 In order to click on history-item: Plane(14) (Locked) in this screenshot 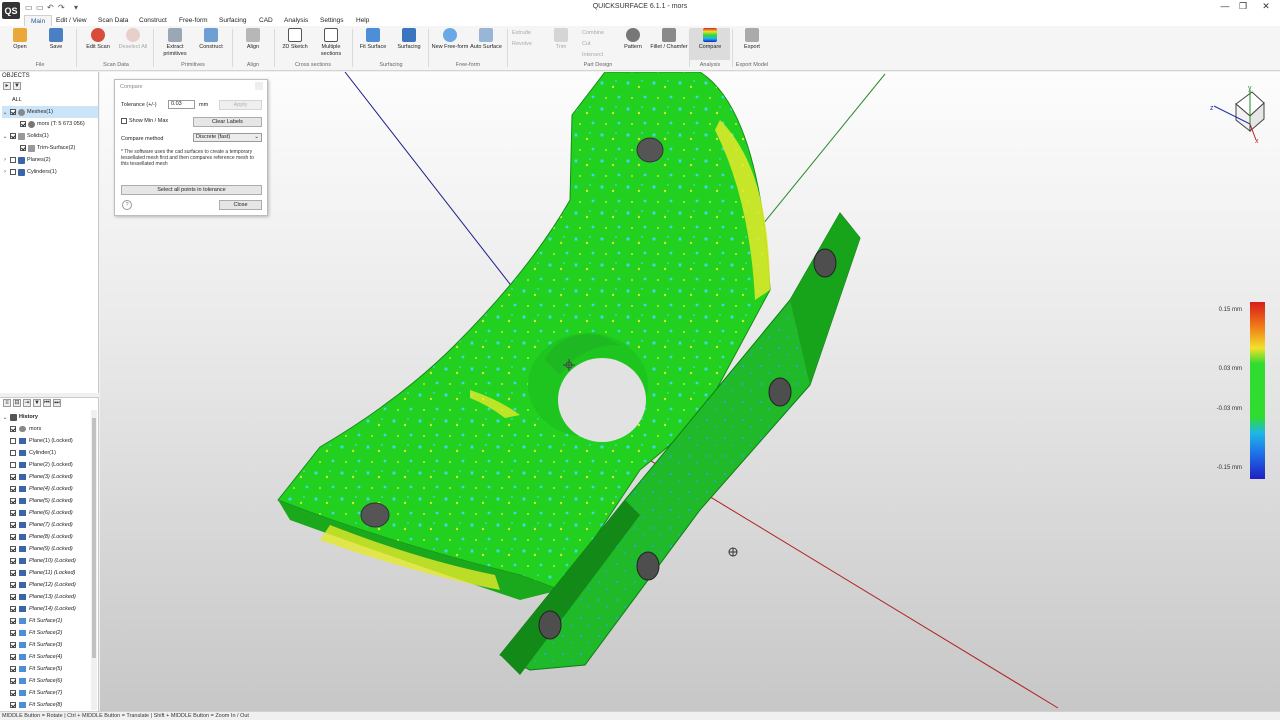, I will do `click(43, 609)`.